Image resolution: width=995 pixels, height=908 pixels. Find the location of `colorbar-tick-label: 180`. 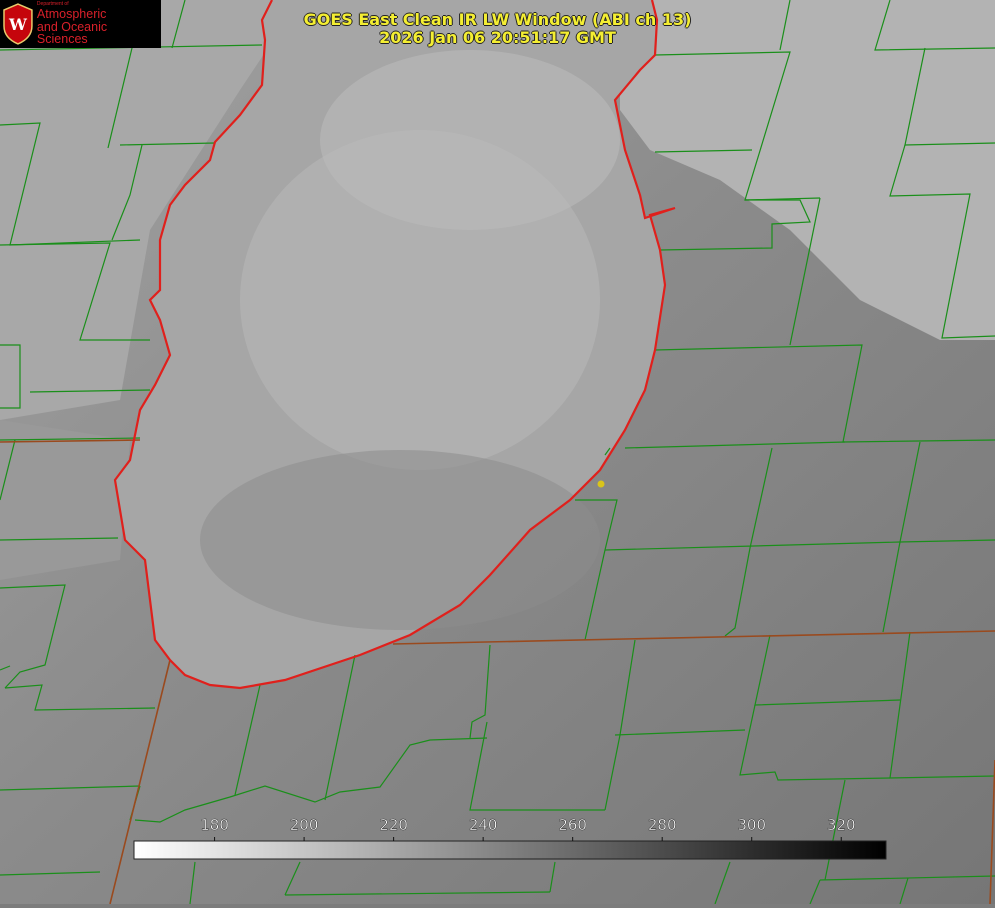

colorbar-tick-label: 180 is located at coordinates (214, 825).